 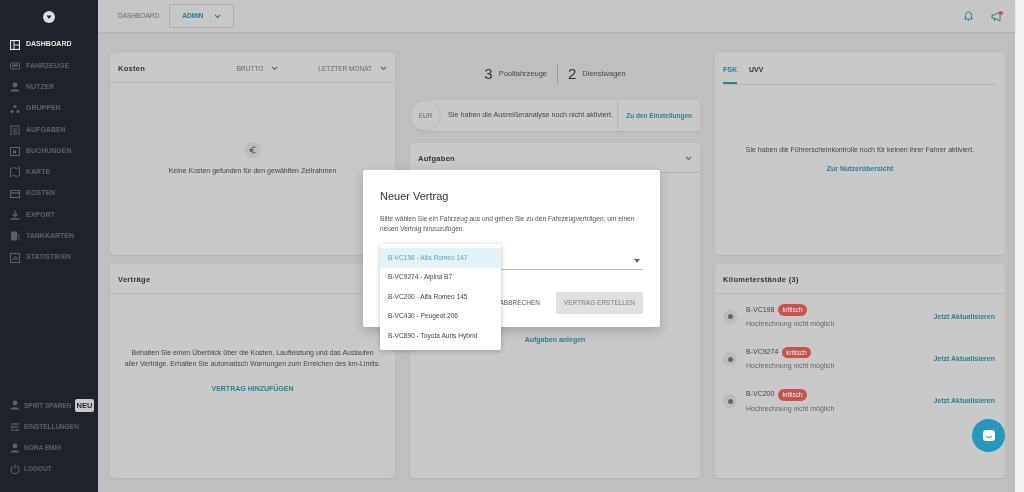 I want to click on pool-count: 3, so click(x=488, y=73).